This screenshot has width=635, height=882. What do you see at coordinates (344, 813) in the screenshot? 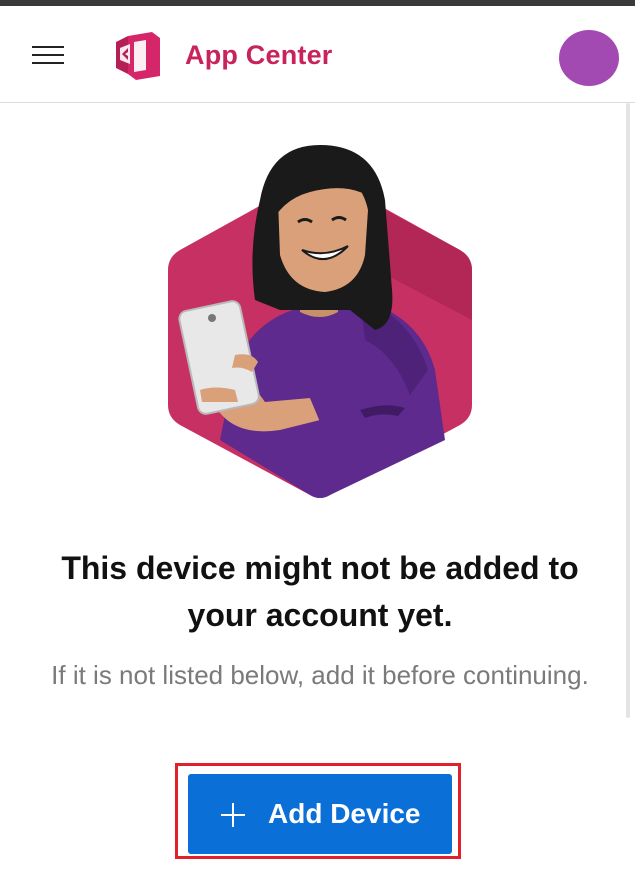
I see `add-device-label: Add Device` at bounding box center [344, 813].